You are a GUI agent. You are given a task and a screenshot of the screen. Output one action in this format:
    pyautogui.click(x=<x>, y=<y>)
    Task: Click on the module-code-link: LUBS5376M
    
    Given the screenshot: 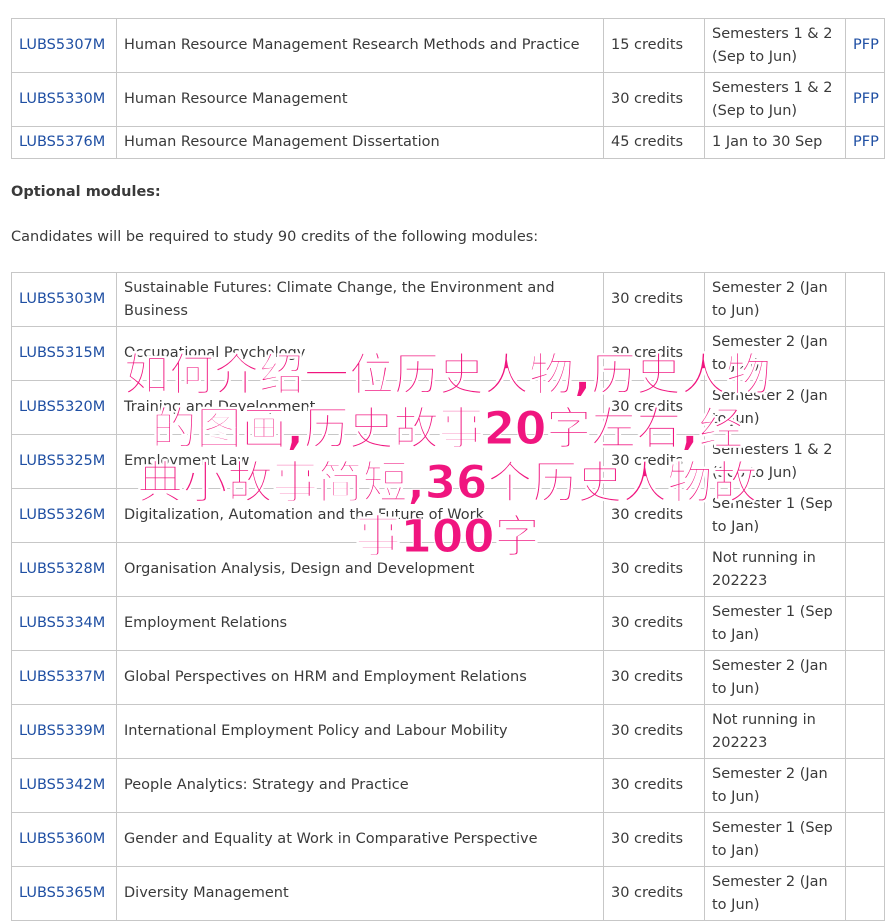 What is the action you would take?
    pyautogui.click(x=62, y=142)
    